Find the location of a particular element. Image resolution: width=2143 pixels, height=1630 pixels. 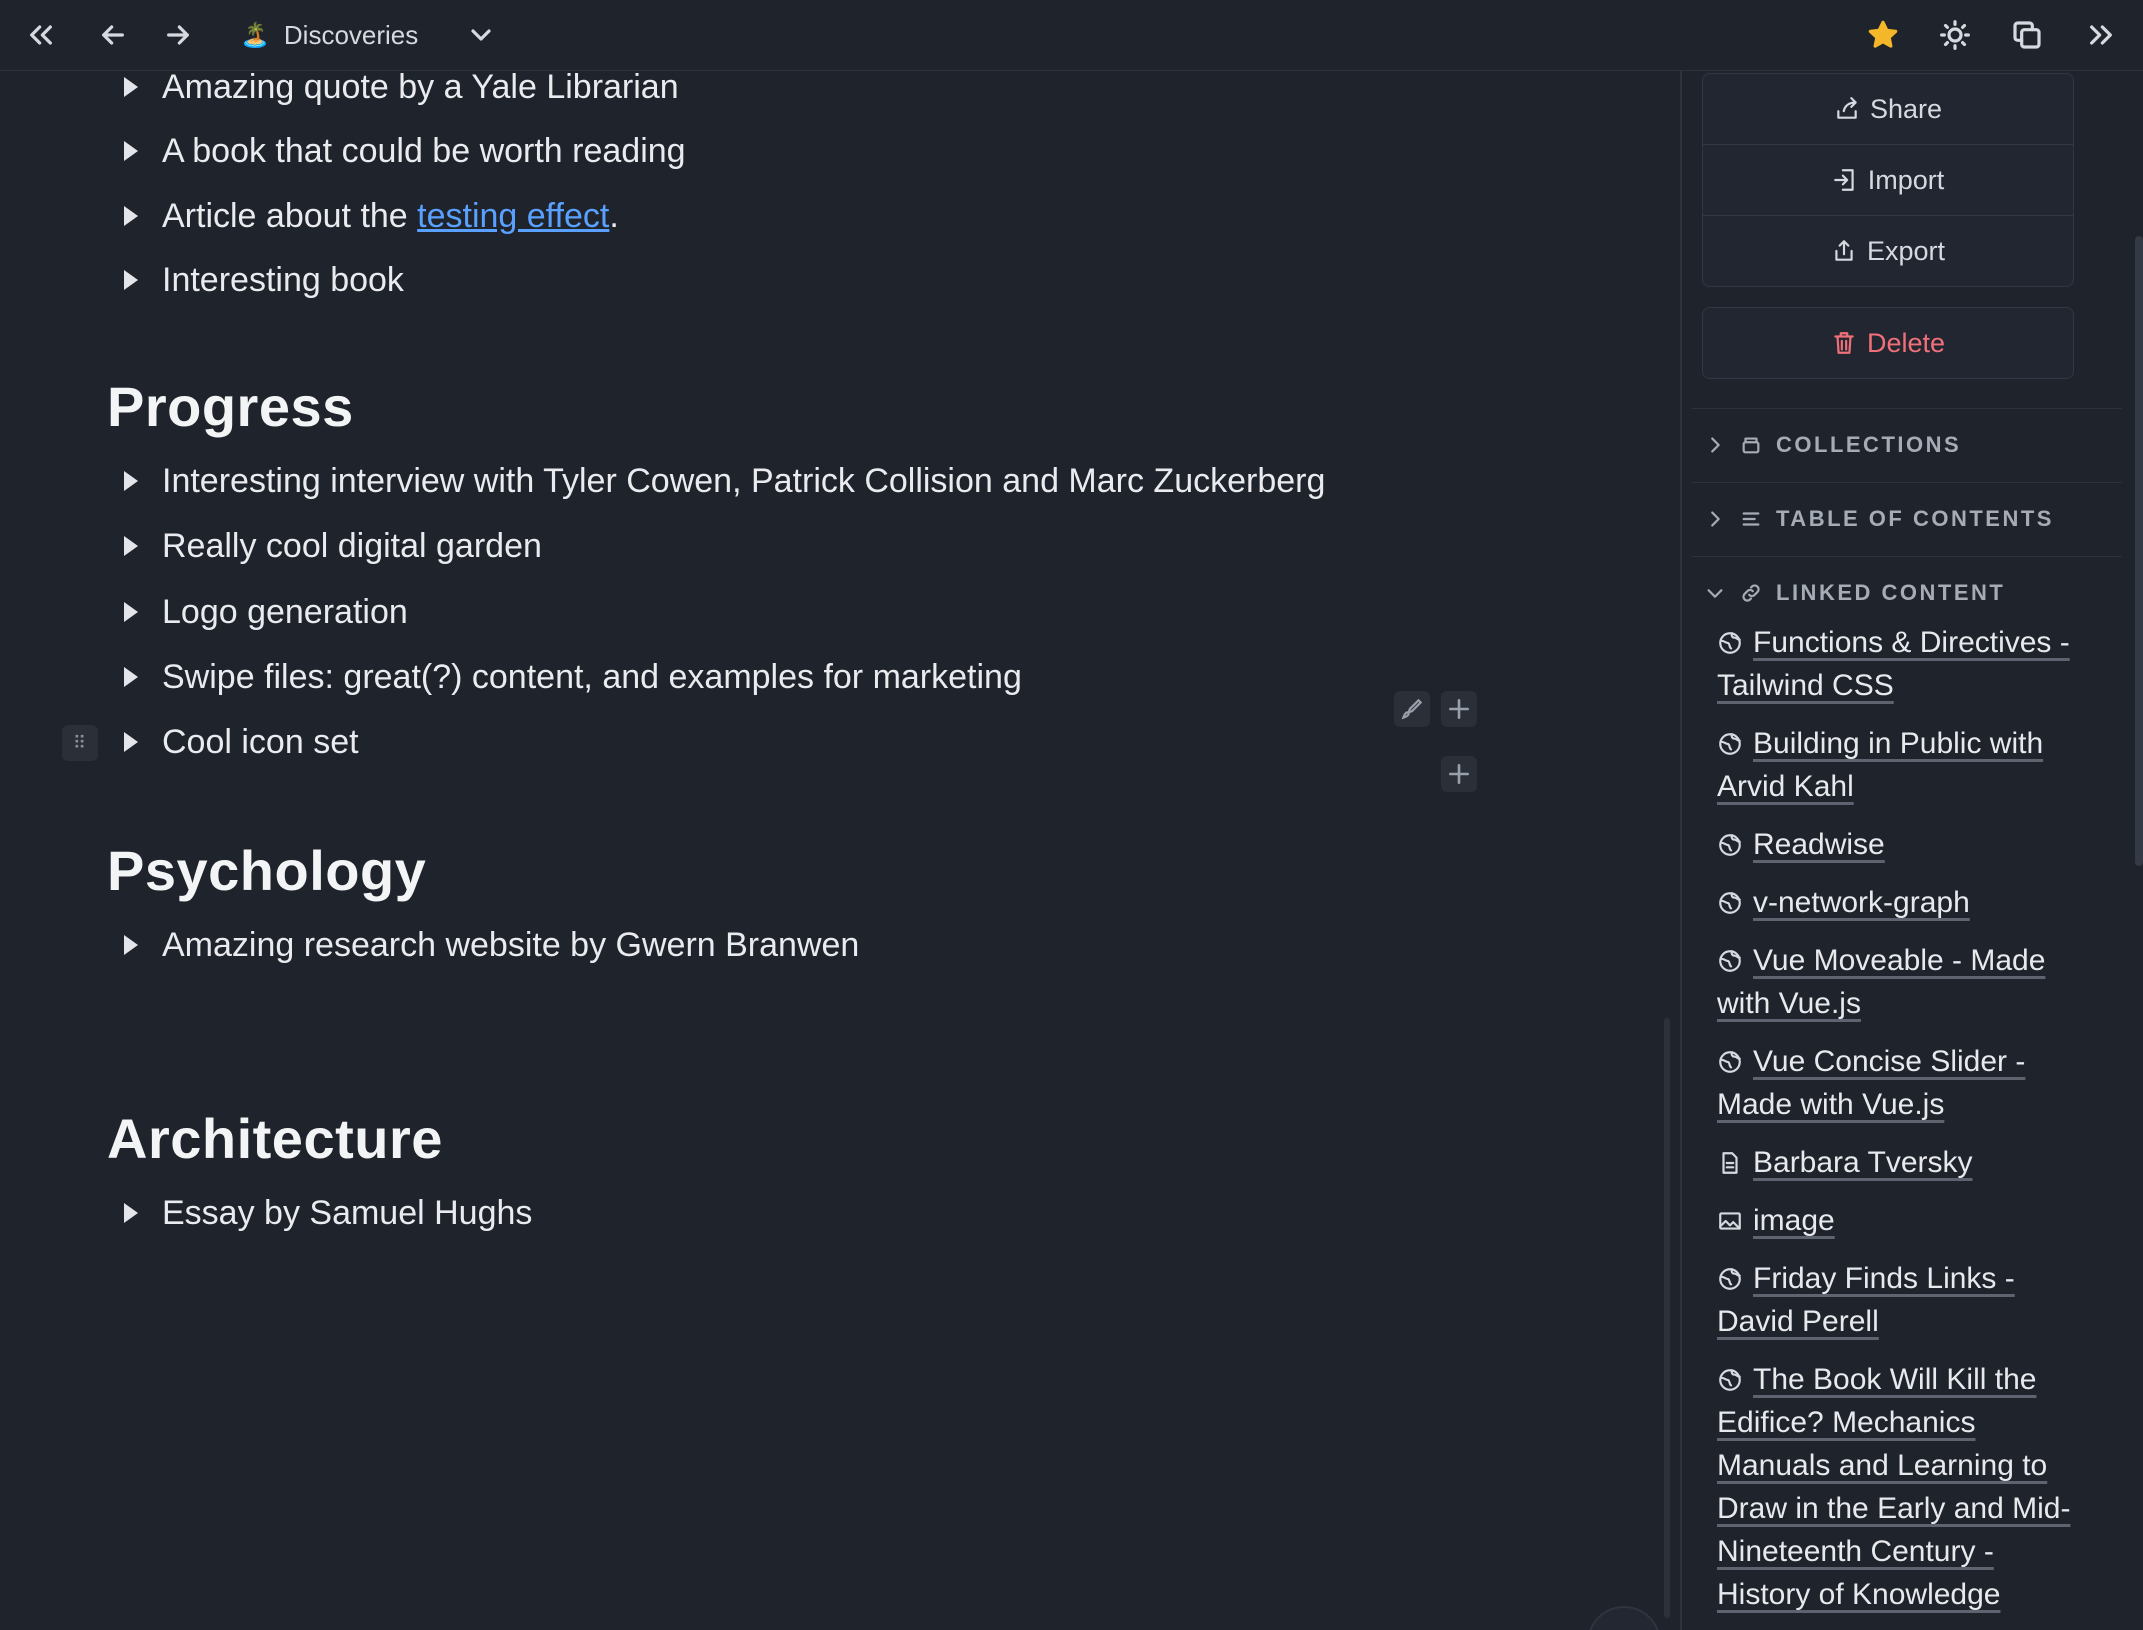

heading-progress: Progress is located at coordinates (230, 406).